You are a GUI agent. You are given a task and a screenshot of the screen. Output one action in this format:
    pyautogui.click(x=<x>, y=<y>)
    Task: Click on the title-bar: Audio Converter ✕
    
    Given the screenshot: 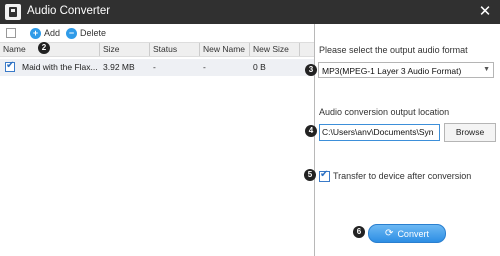 What is the action you would take?
    pyautogui.click(x=250, y=12)
    